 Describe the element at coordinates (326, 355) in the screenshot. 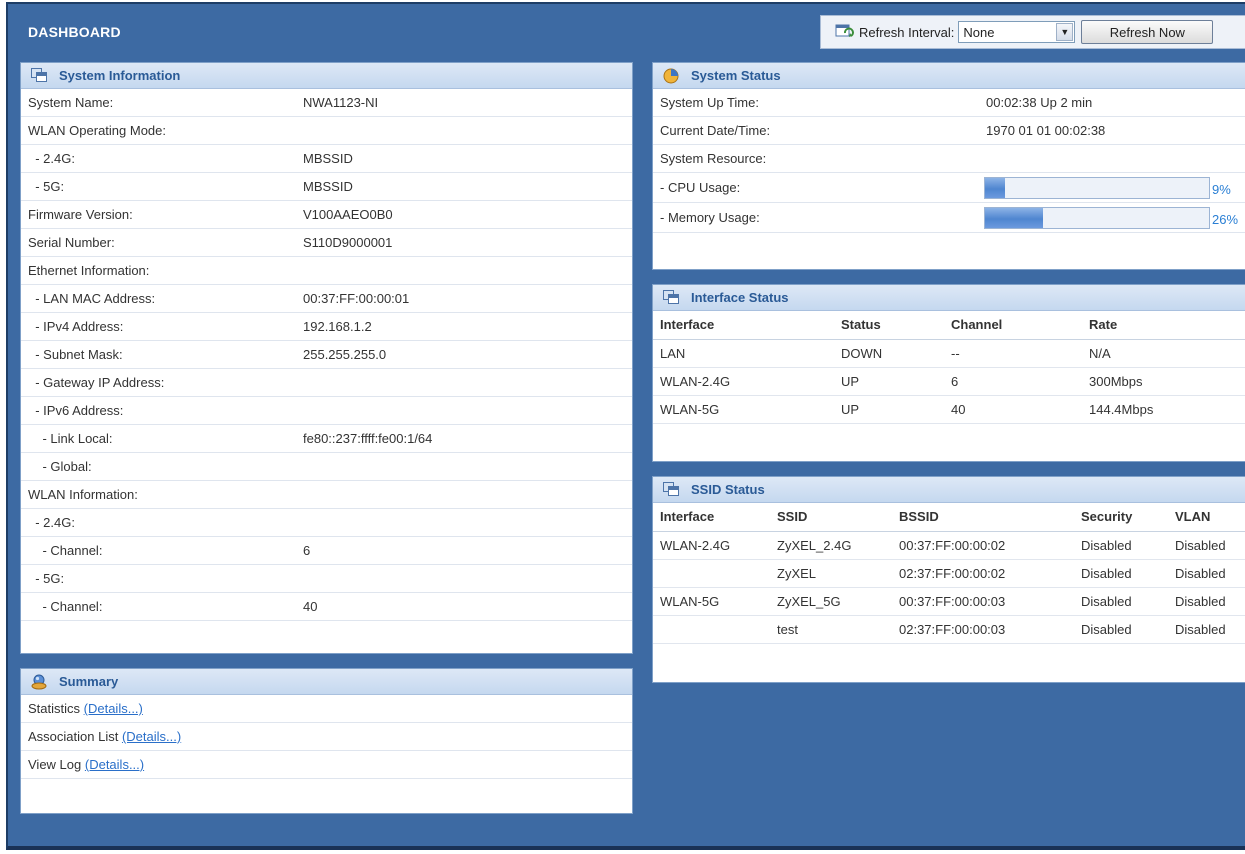

I see `system-info-row: - Subnet Mask: 255.255.255.0` at that location.